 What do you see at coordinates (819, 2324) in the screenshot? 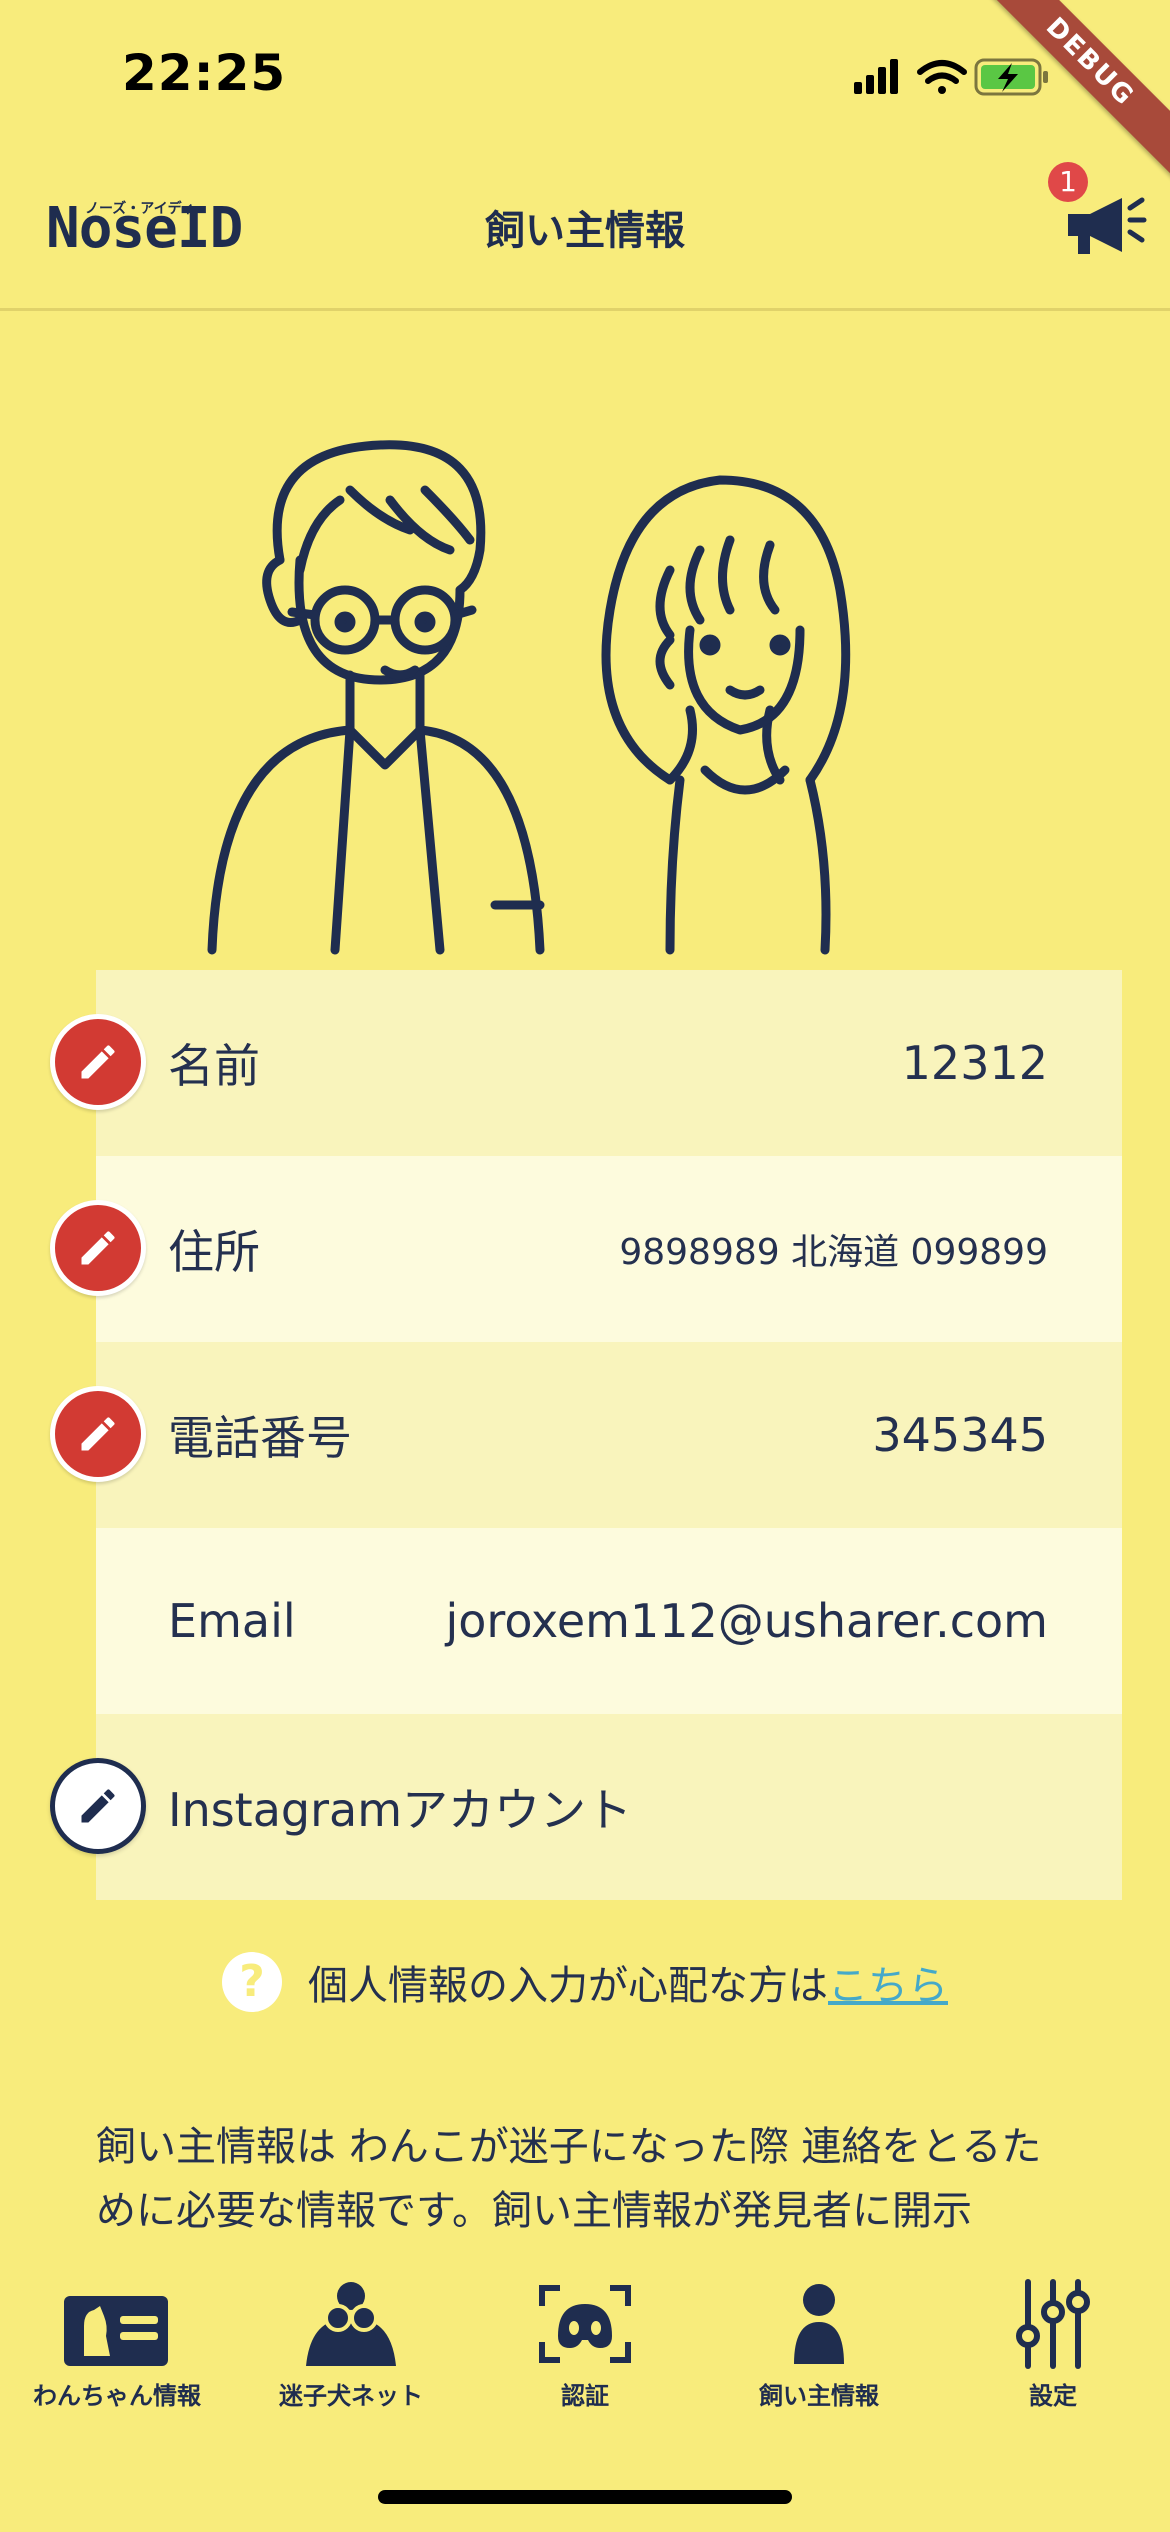
I see `person-icon` at bounding box center [819, 2324].